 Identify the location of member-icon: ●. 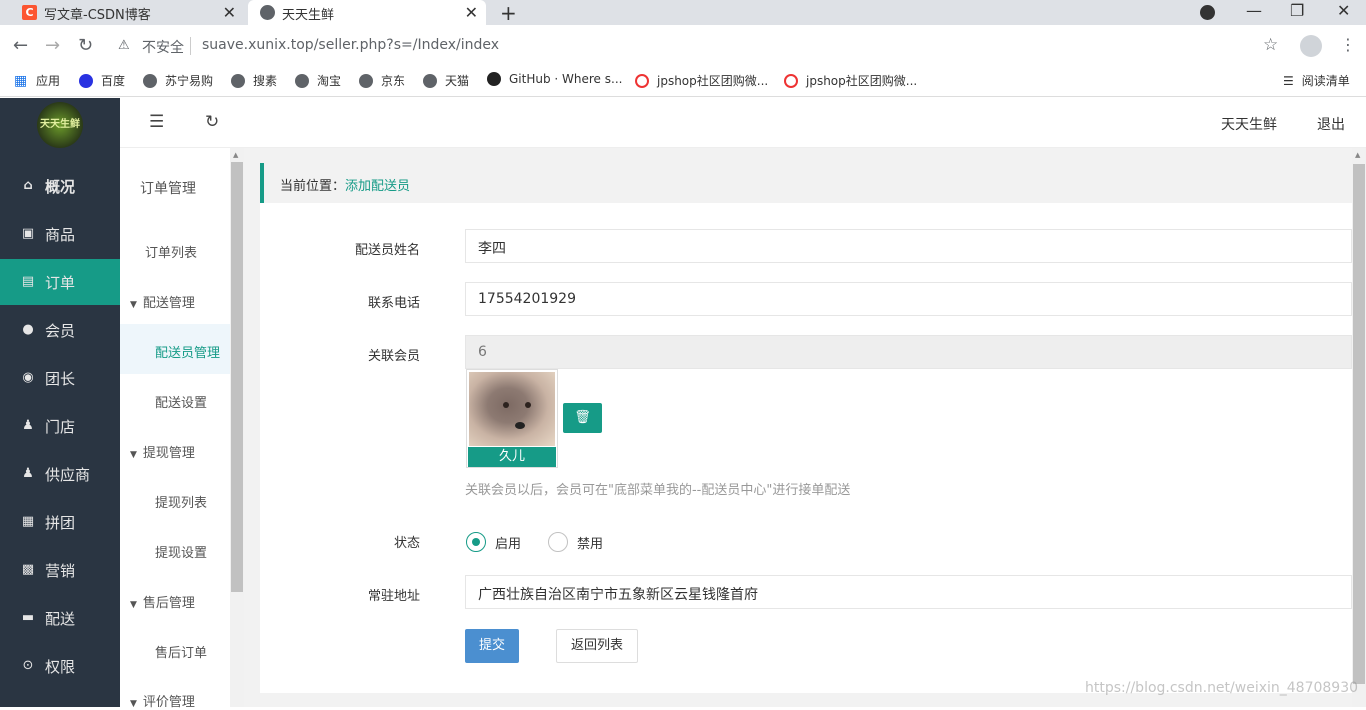
(28, 329).